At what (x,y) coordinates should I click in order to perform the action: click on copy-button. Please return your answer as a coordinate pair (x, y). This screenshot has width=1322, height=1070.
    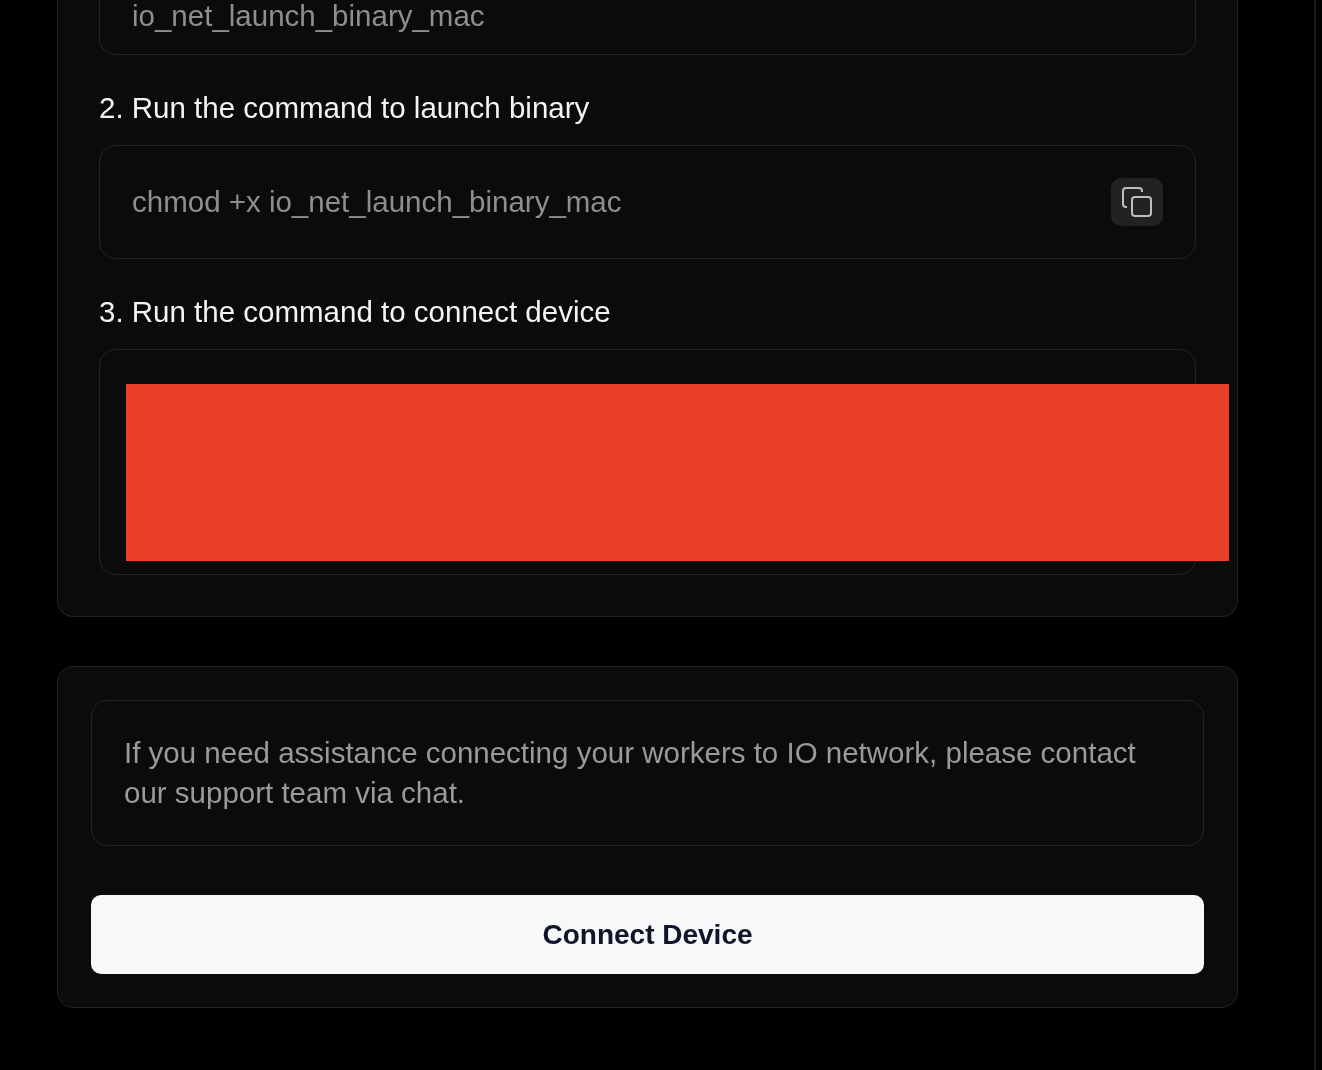
    Looking at the image, I should click on (1137, 202).